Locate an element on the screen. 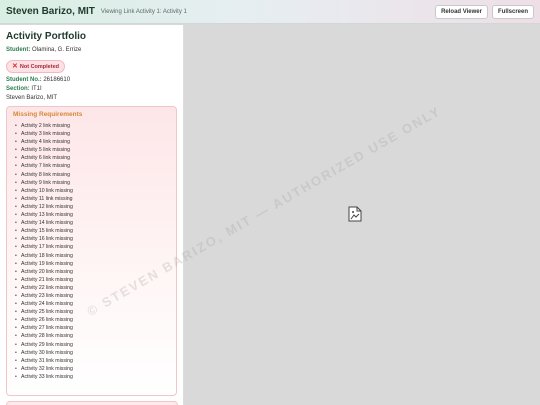  list-item: Activity 25 link missing is located at coordinates (91, 312).